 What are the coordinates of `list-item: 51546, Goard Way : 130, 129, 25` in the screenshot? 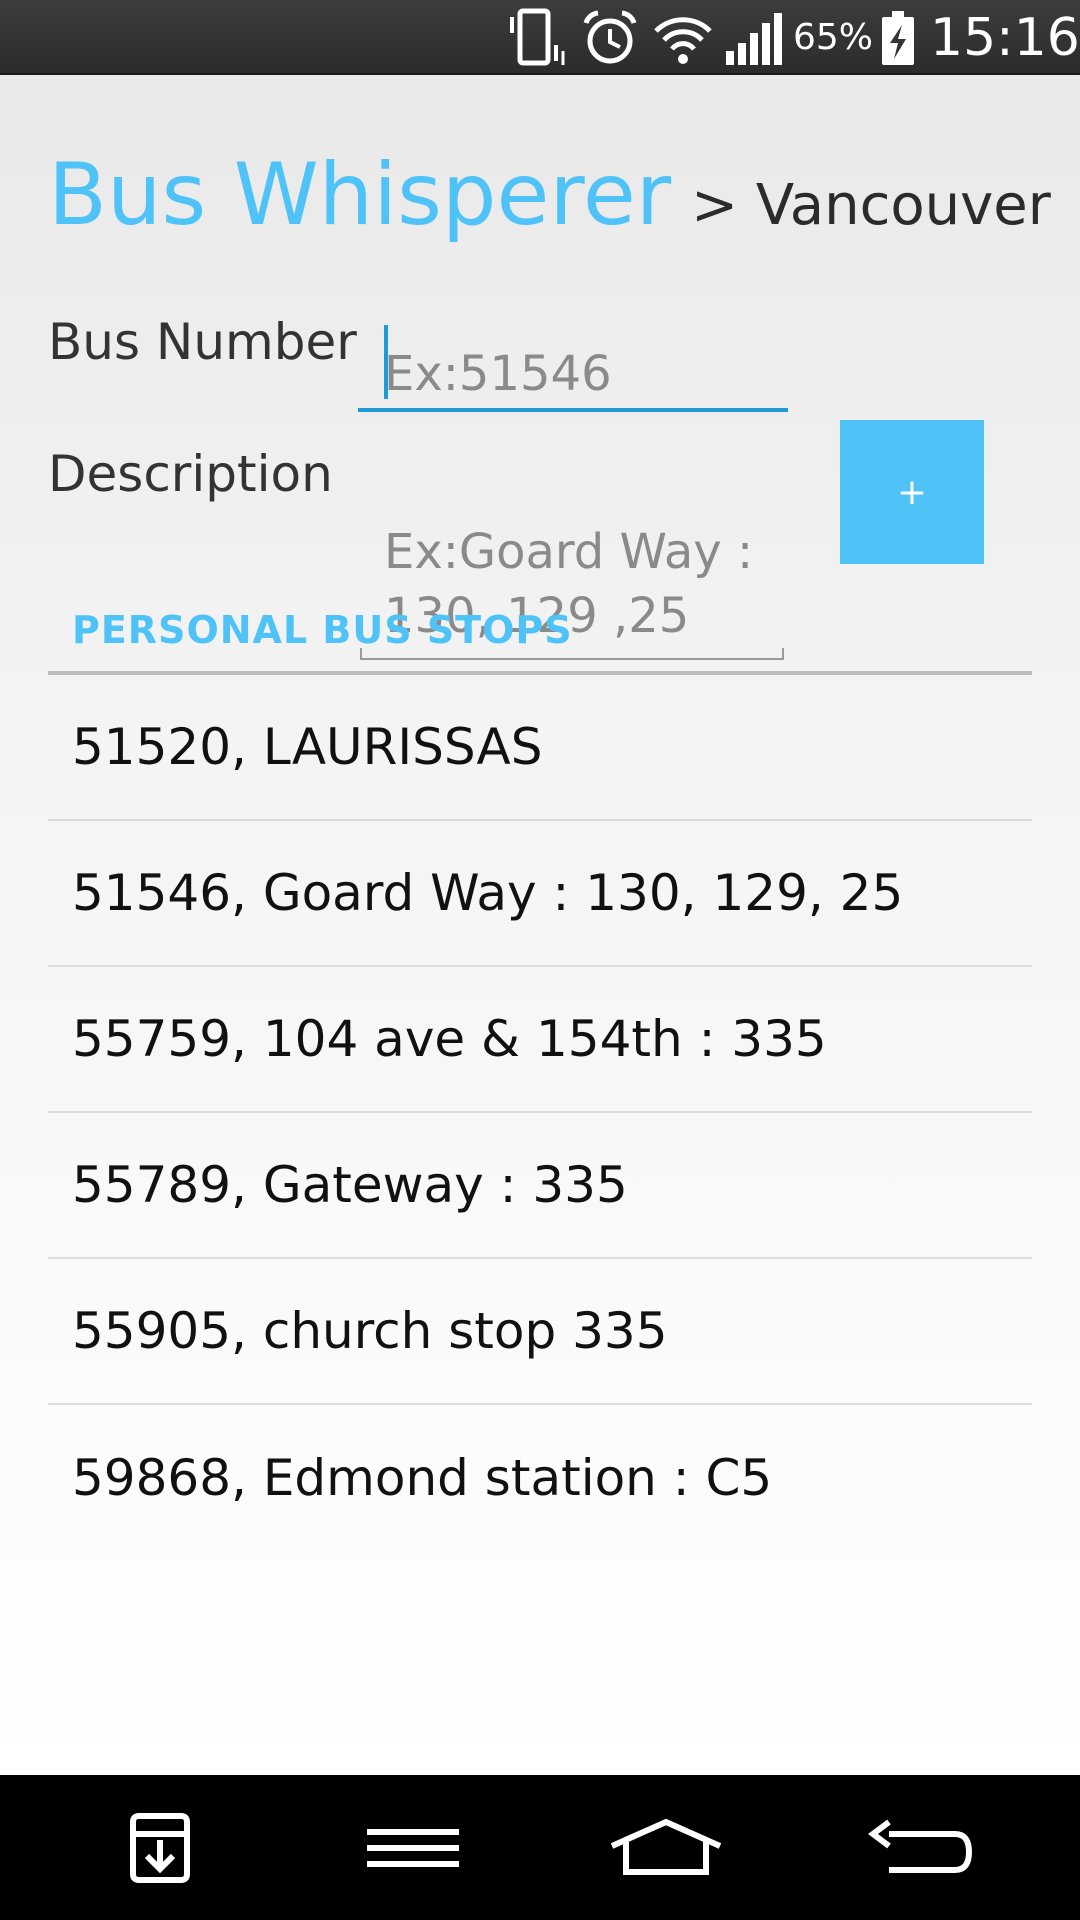 It's located at (540, 894).